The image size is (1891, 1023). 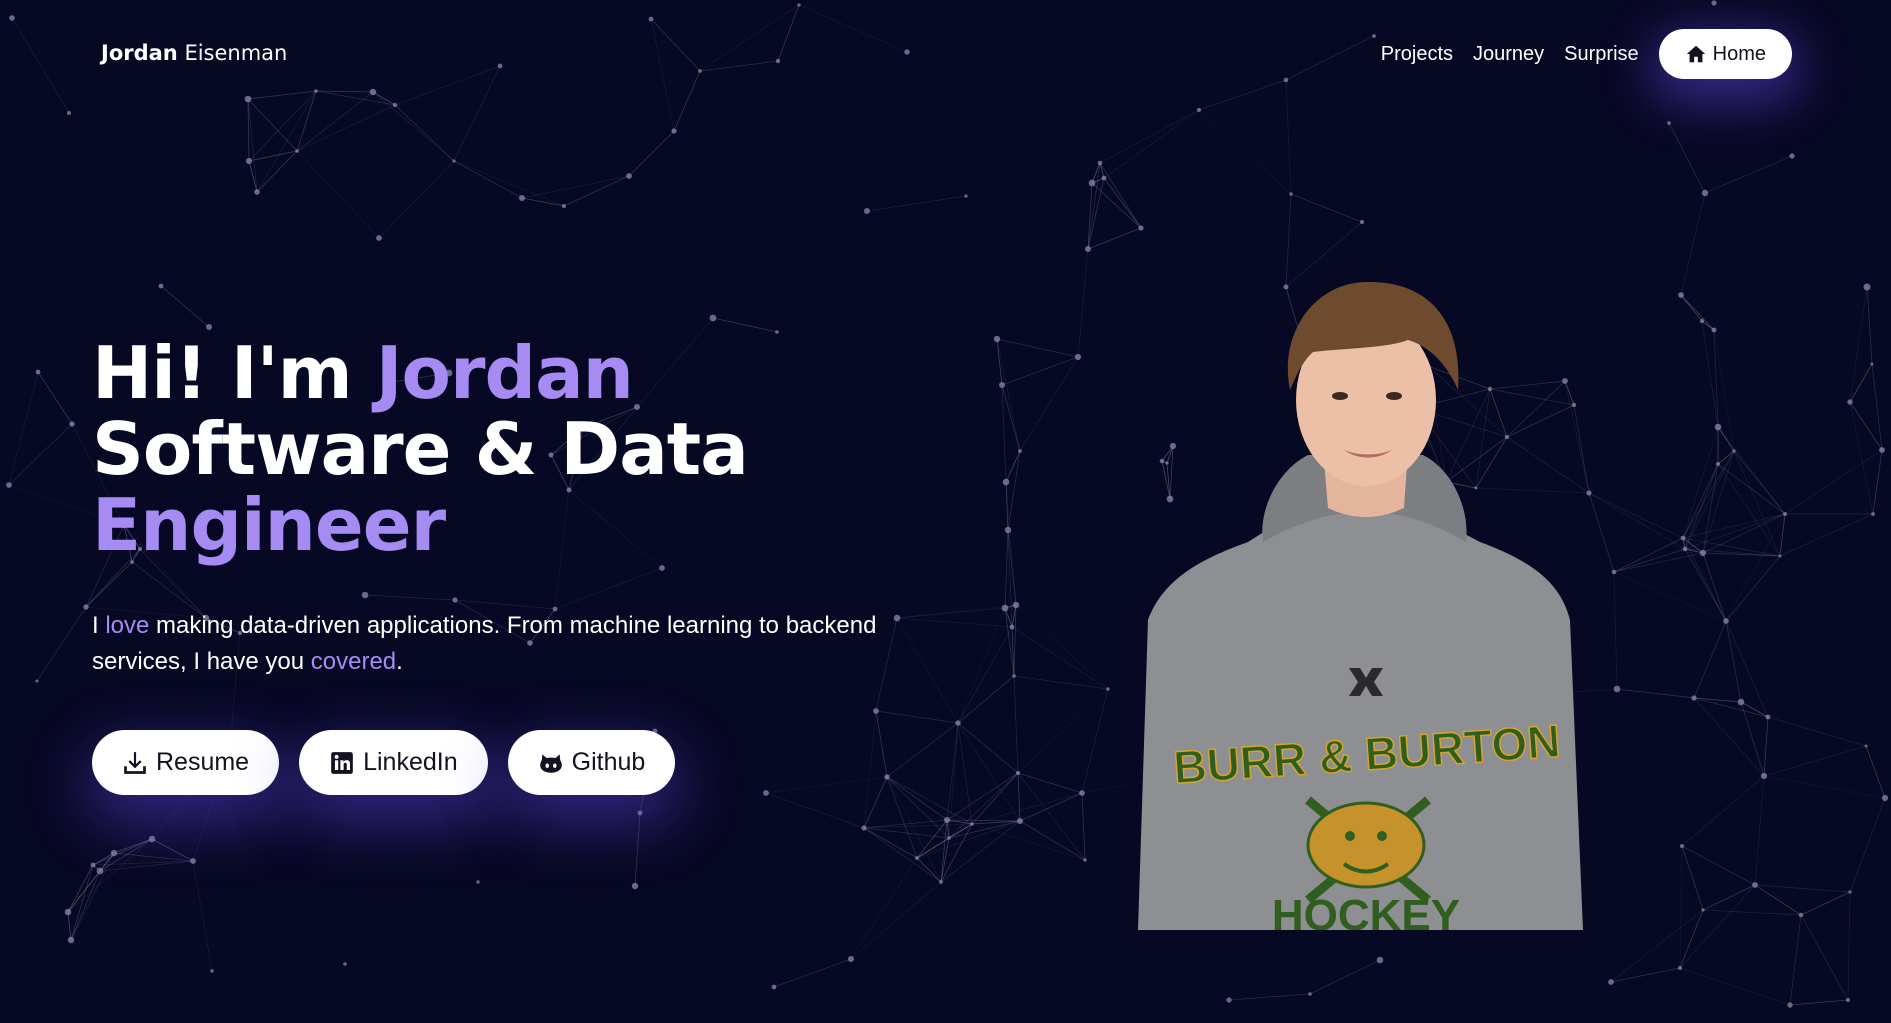 I want to click on resume-button: Resume, so click(x=186, y=762).